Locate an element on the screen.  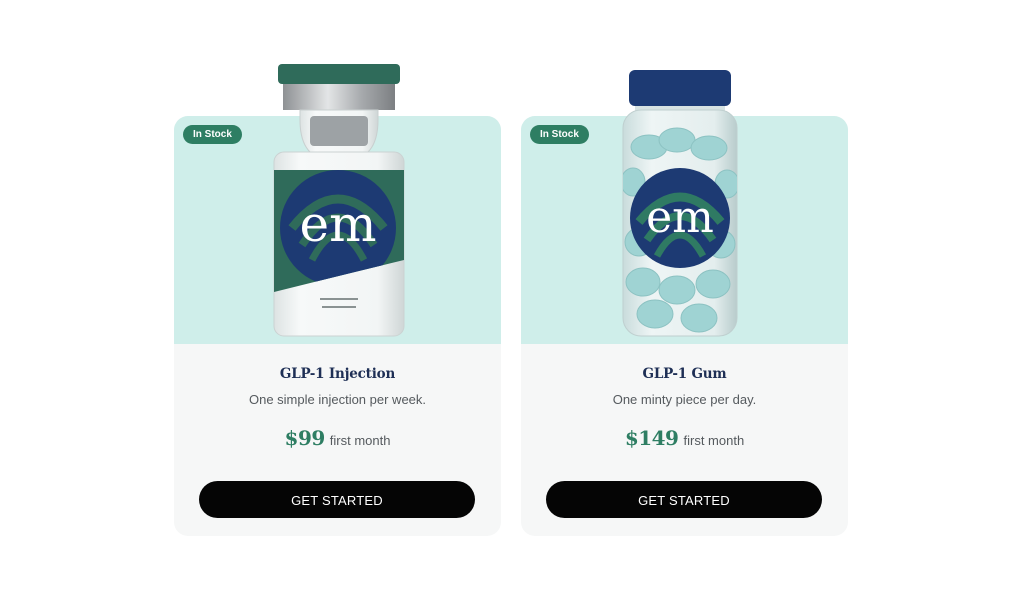
product-description: One simple injection per week. is located at coordinates (337, 399).